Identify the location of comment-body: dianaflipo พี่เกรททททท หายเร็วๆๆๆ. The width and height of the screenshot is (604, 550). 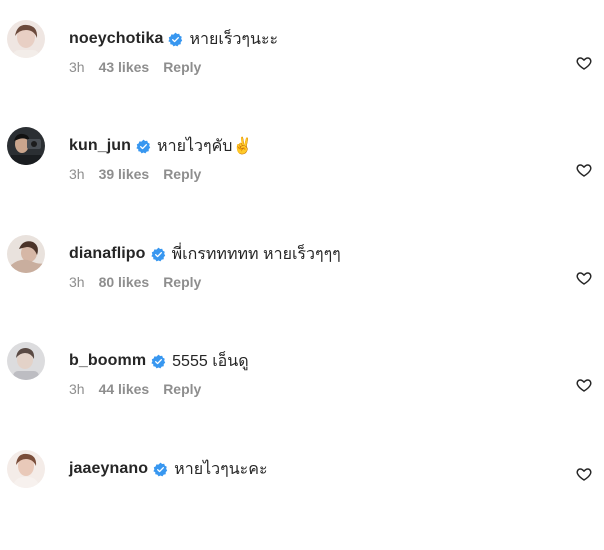
(205, 254).